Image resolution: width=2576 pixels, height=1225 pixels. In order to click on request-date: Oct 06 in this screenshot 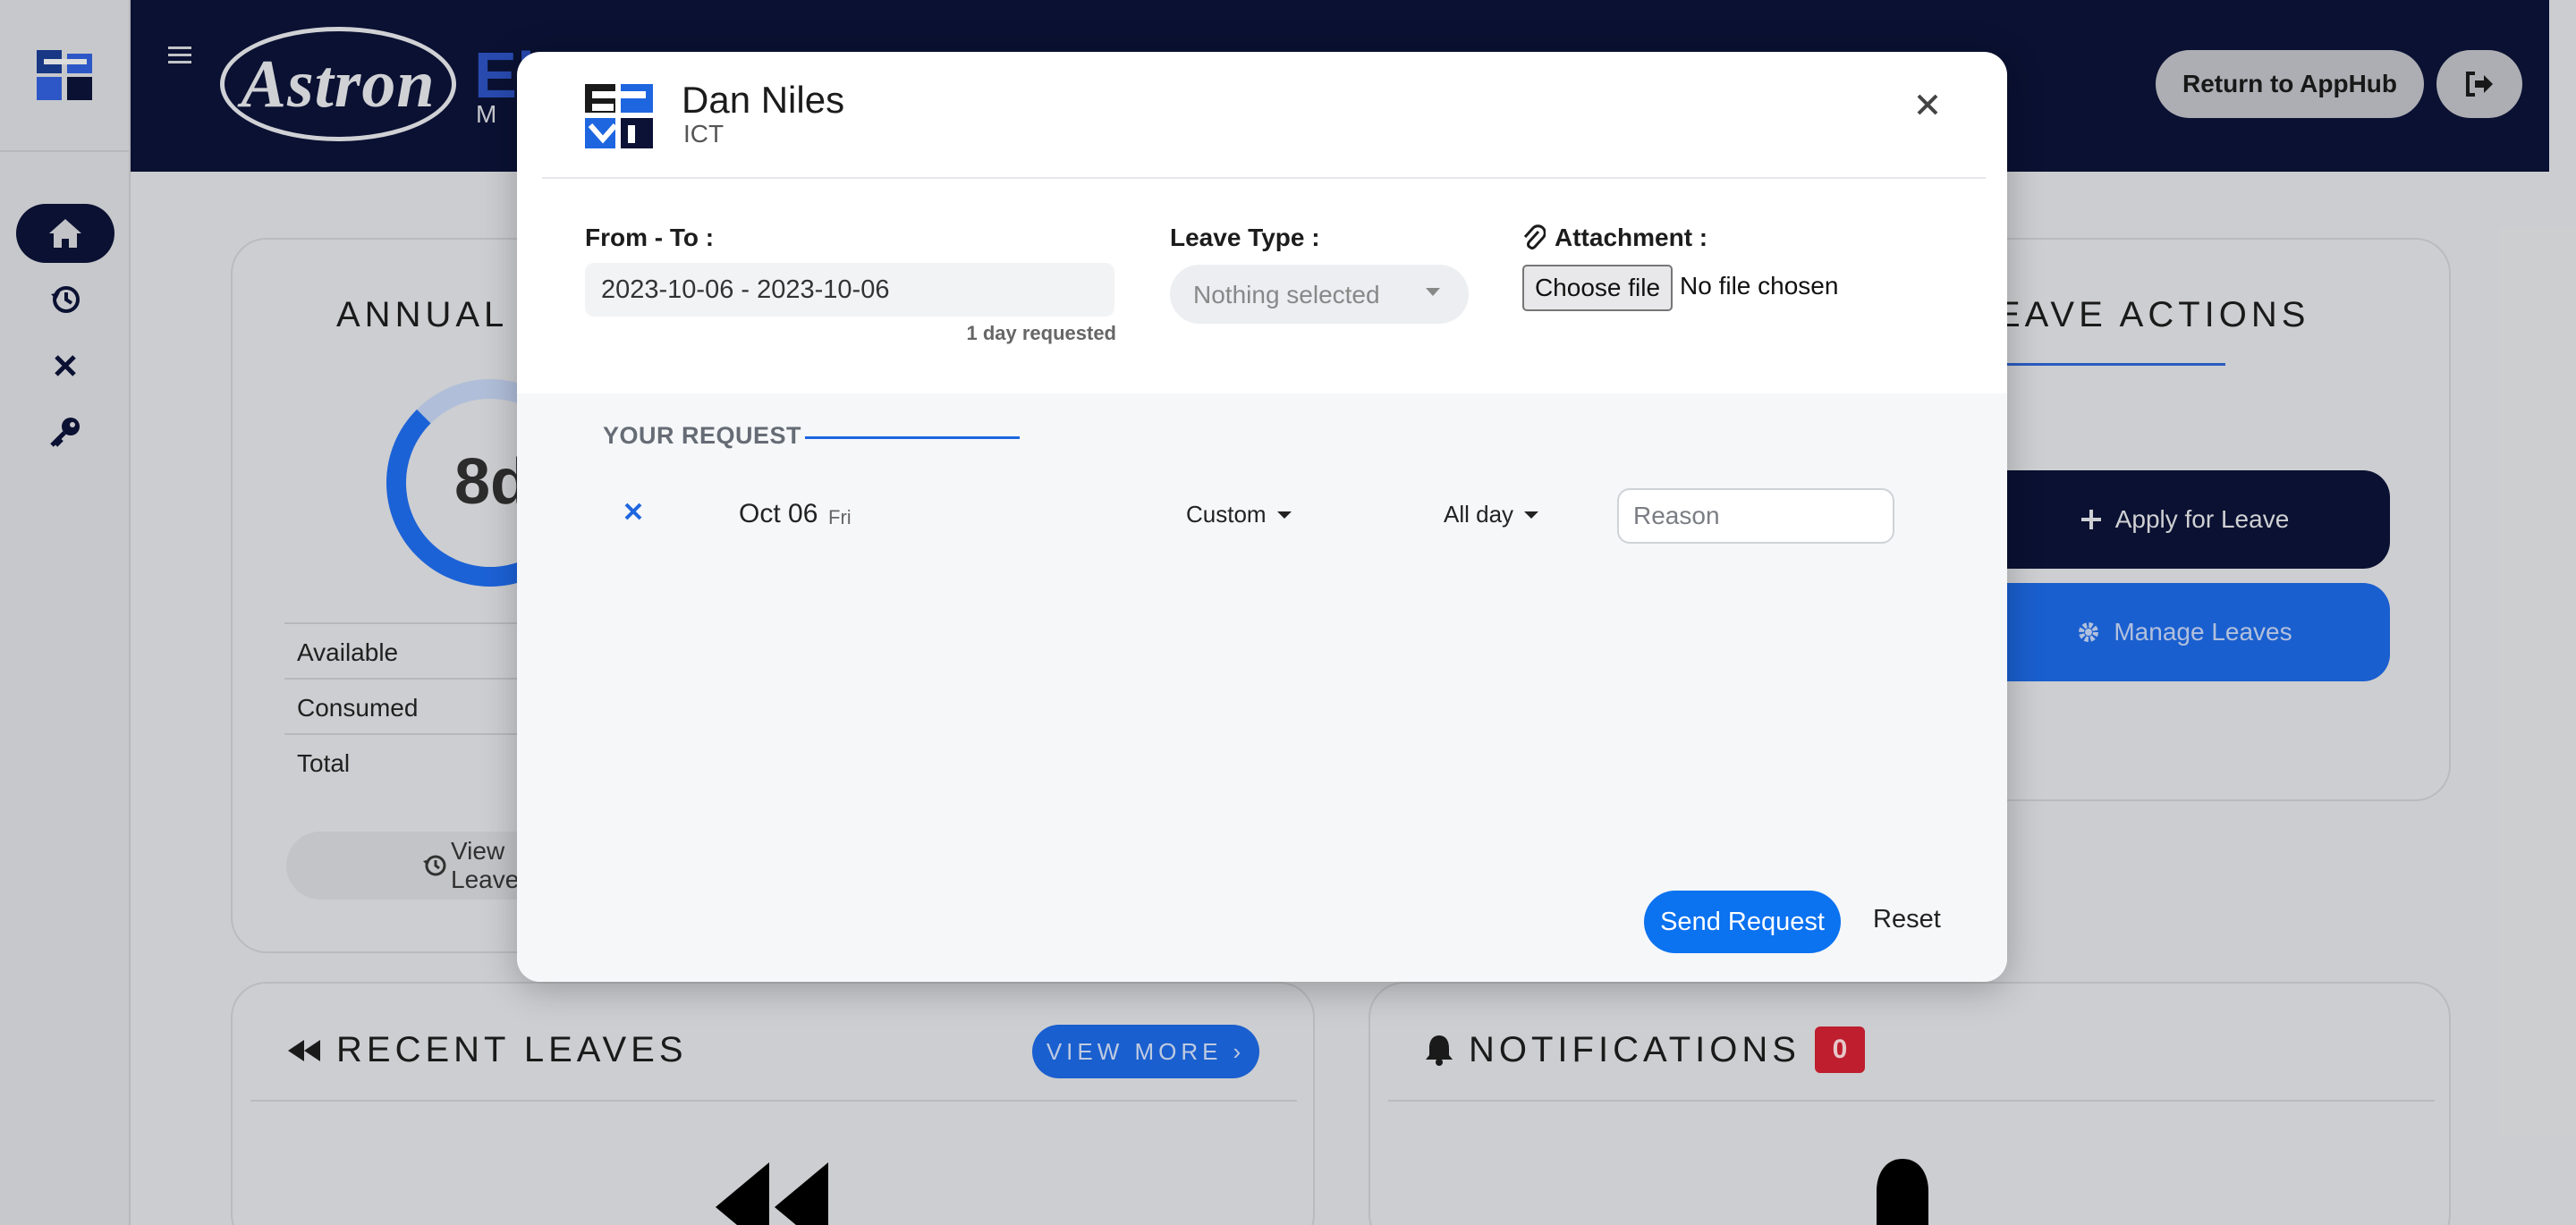, I will do `click(778, 513)`.